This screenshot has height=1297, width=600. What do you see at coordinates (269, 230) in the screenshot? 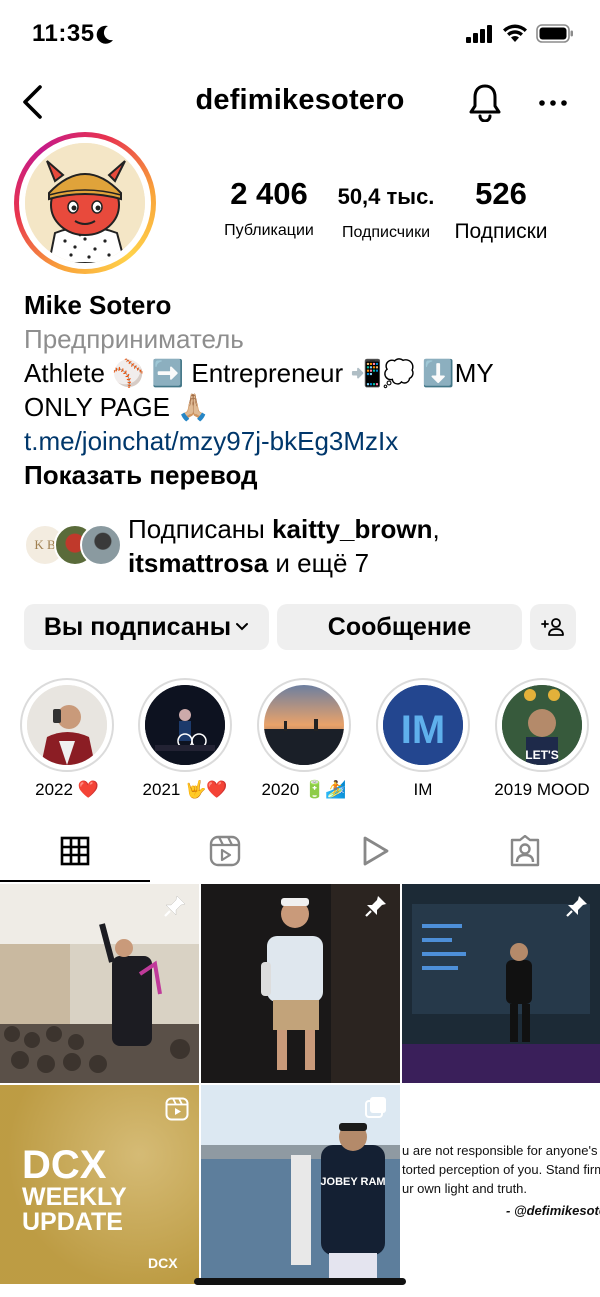
I see `stat-label: Публикации` at bounding box center [269, 230].